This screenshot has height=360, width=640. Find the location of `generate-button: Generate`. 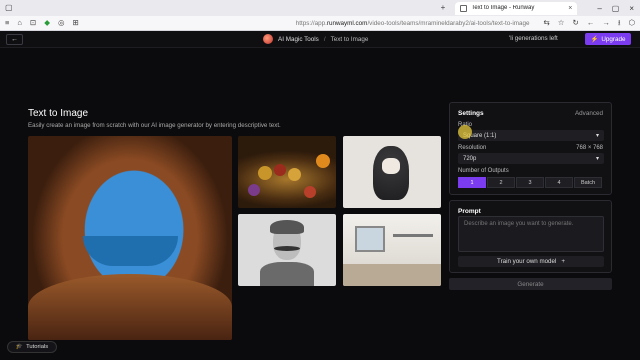

generate-button: Generate is located at coordinates (530, 284).